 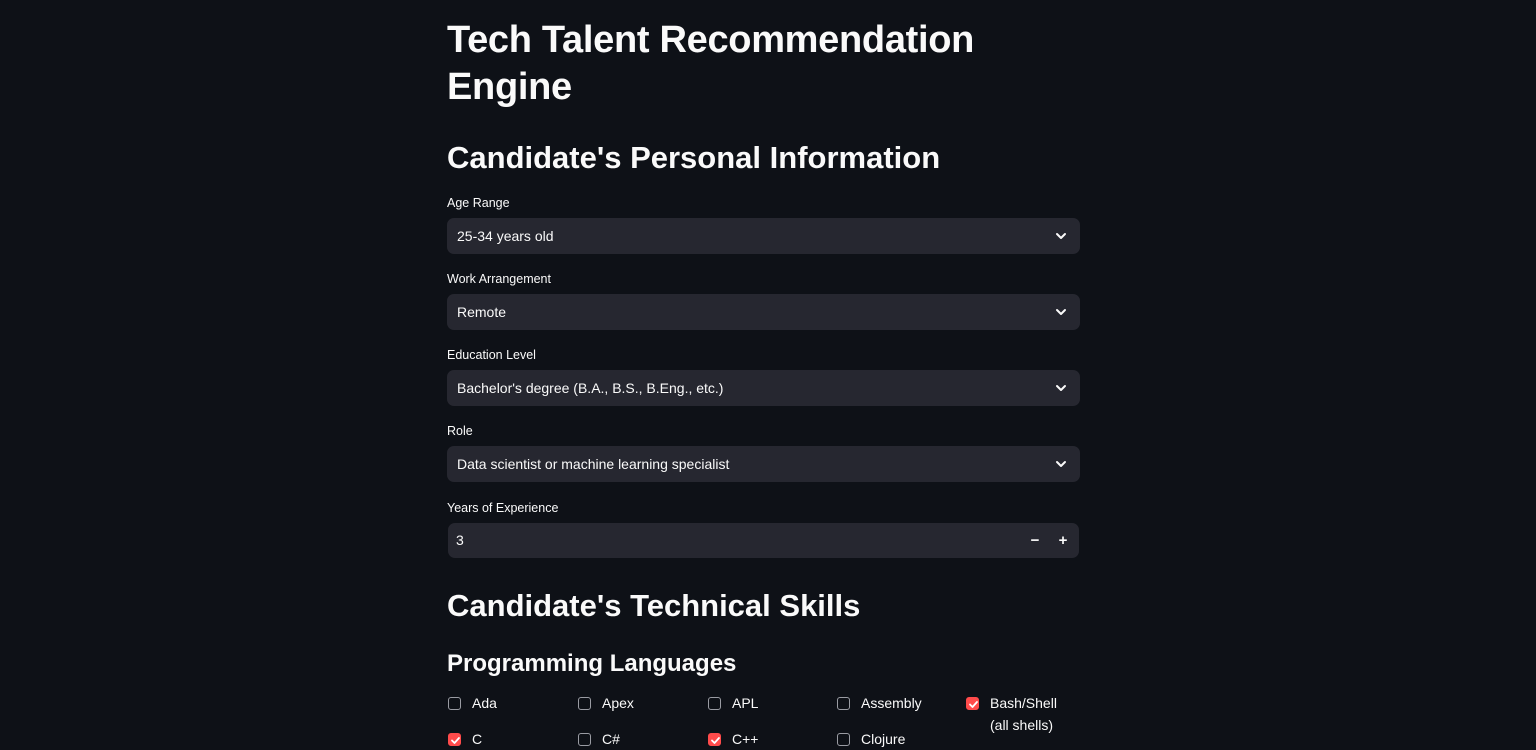 What do you see at coordinates (499, 704) in the screenshot?
I see `checkbox-ada: Ada` at bounding box center [499, 704].